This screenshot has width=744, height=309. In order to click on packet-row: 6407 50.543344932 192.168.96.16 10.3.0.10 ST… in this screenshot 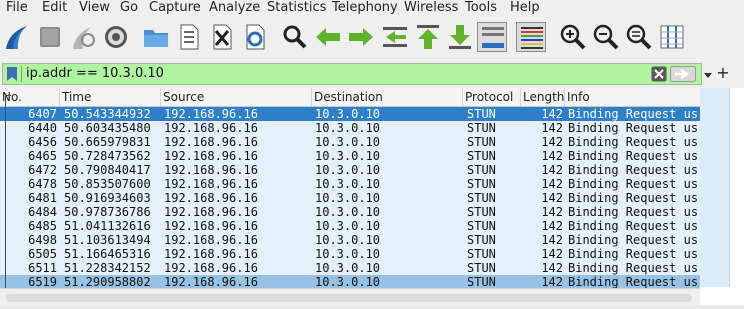, I will do `click(350, 114)`.